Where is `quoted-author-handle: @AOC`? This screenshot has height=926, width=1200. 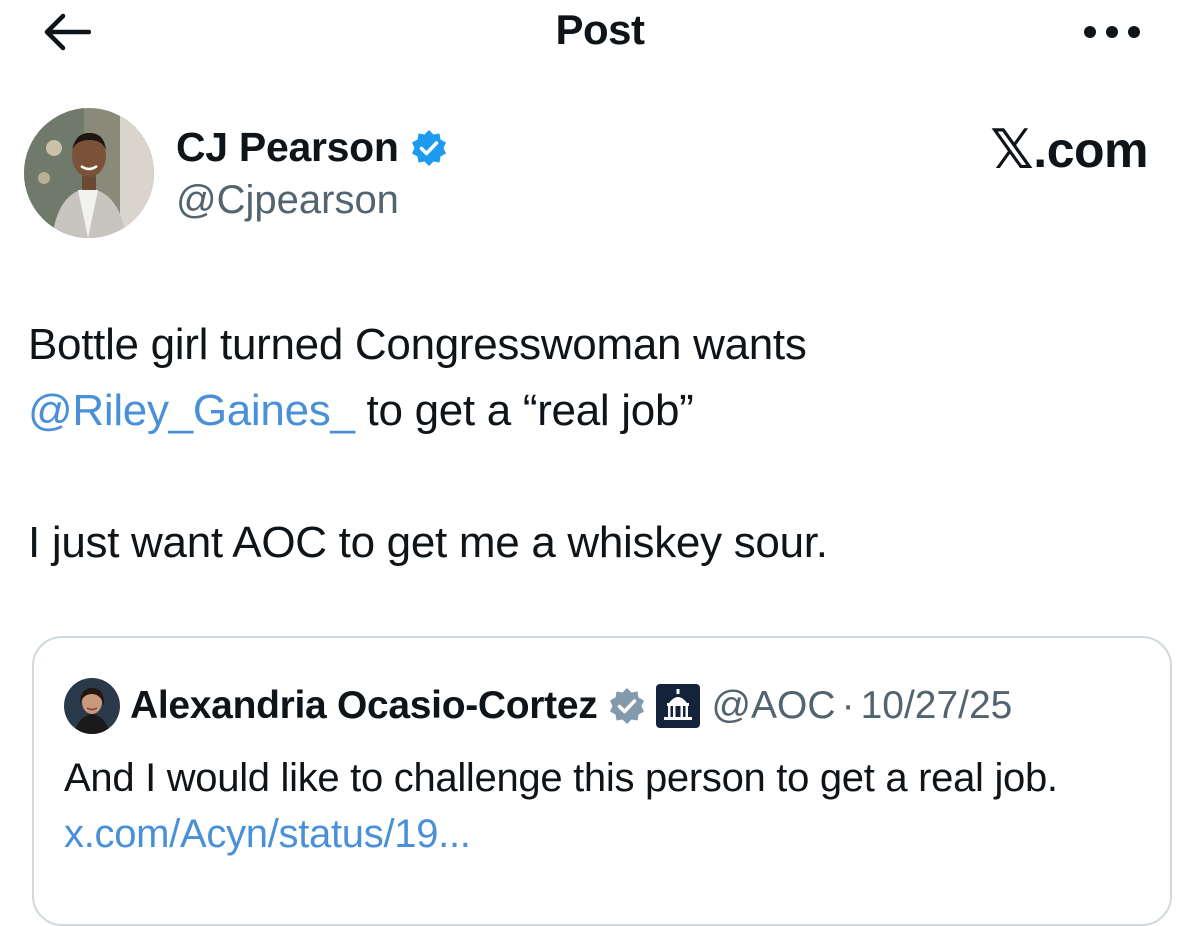 quoted-author-handle: @AOC is located at coordinates (773, 706).